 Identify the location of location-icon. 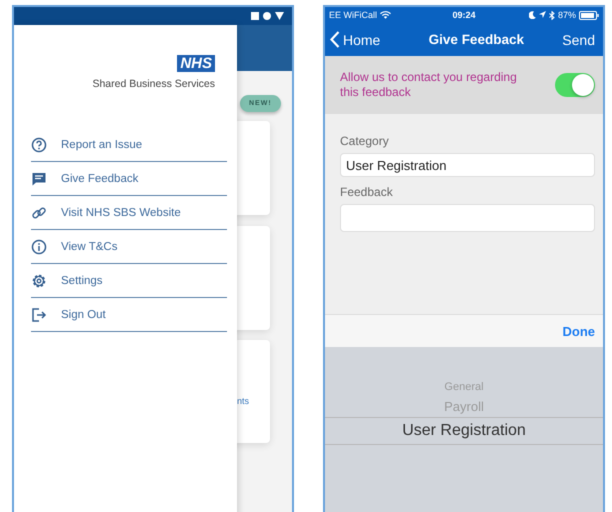
(542, 15).